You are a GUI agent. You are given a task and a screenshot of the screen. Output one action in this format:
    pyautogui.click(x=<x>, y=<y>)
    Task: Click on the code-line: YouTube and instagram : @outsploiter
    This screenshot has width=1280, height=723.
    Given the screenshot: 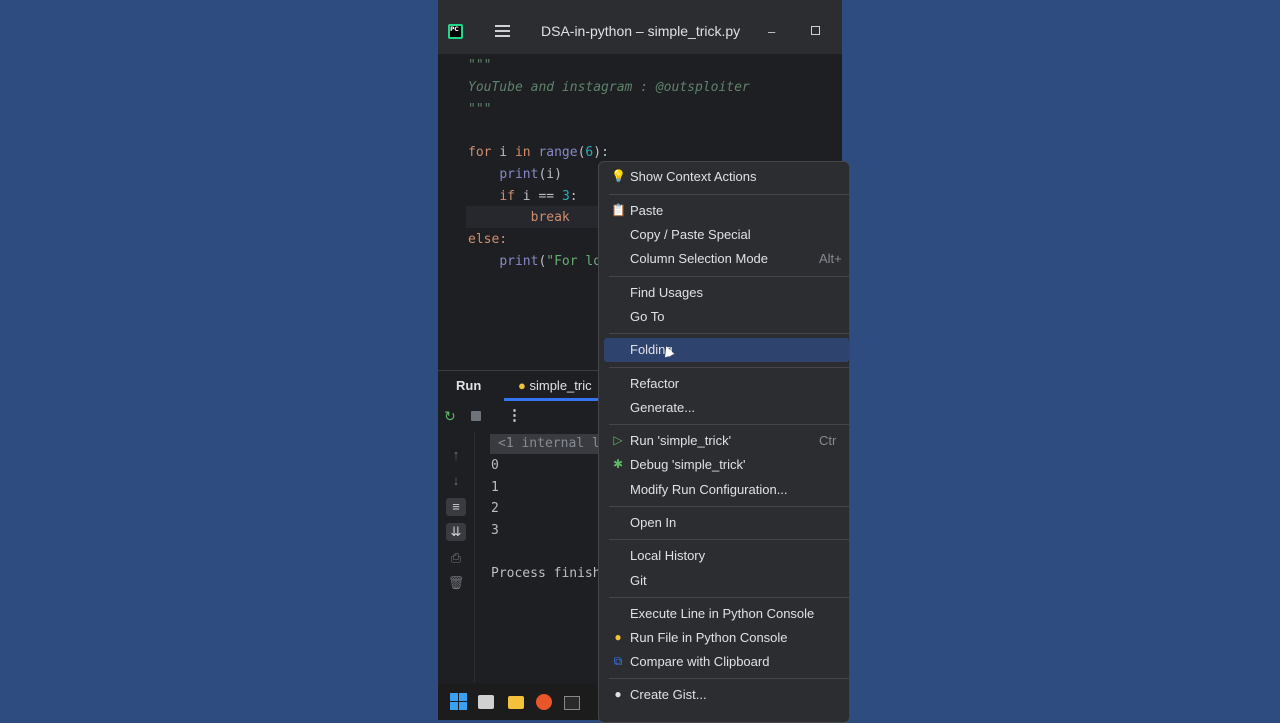 What is the action you would take?
    pyautogui.click(x=609, y=87)
    